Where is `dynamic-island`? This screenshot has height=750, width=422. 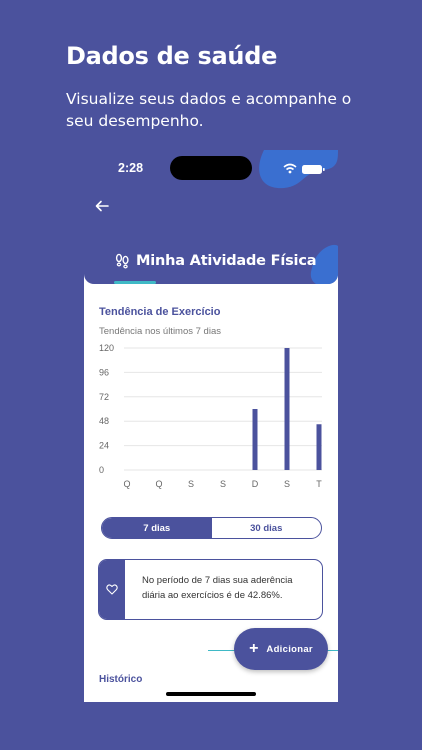 dynamic-island is located at coordinates (211, 168).